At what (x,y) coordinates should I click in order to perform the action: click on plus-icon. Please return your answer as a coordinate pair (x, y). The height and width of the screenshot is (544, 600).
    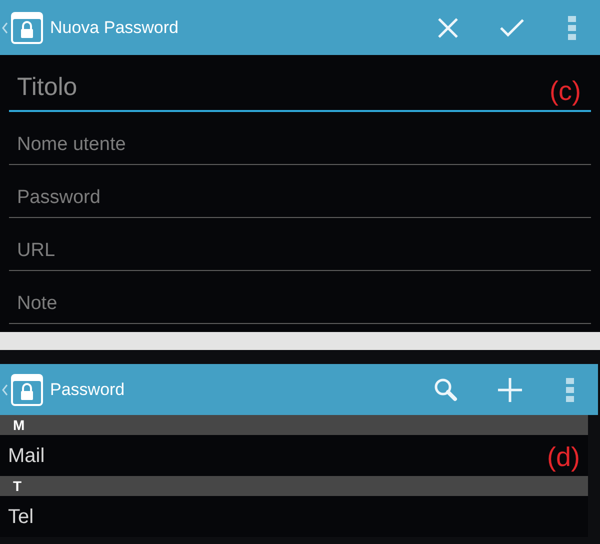
    Looking at the image, I should click on (510, 389).